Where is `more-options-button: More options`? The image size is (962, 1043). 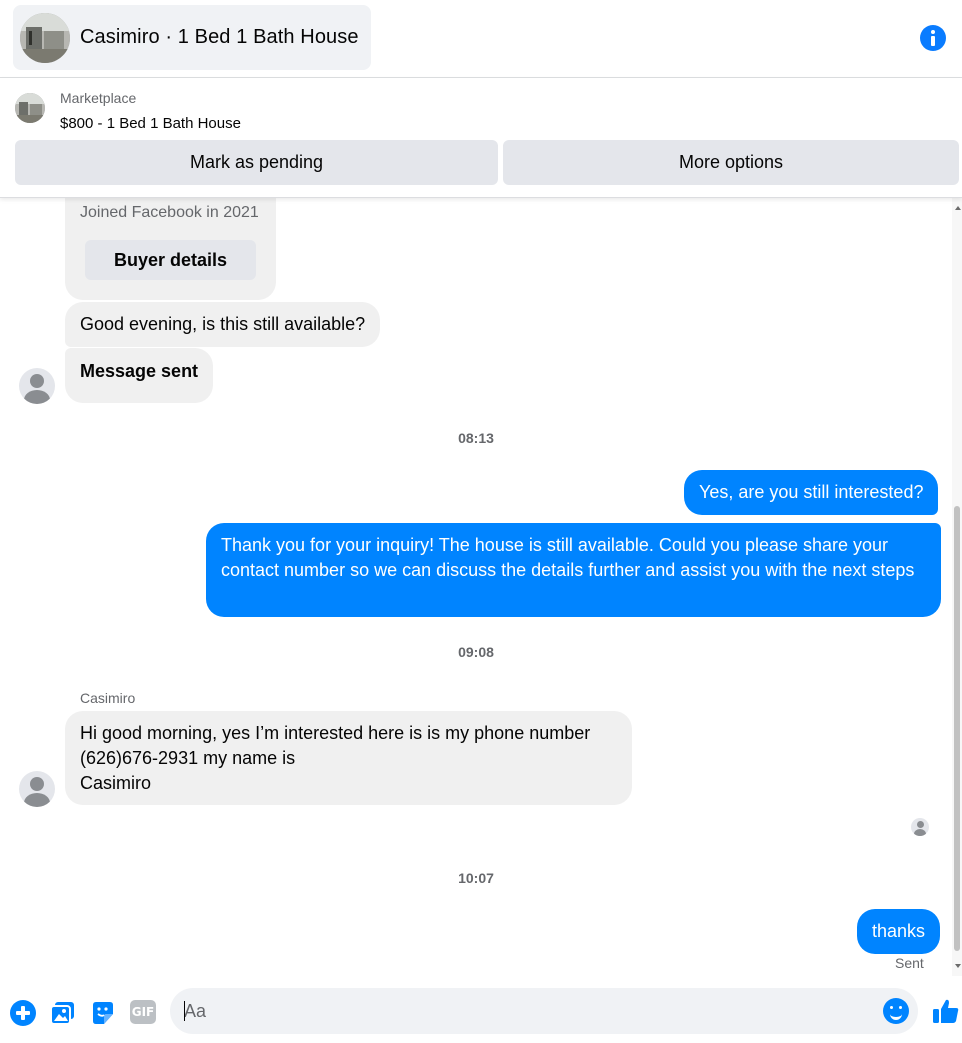 more-options-button: More options is located at coordinates (731, 162).